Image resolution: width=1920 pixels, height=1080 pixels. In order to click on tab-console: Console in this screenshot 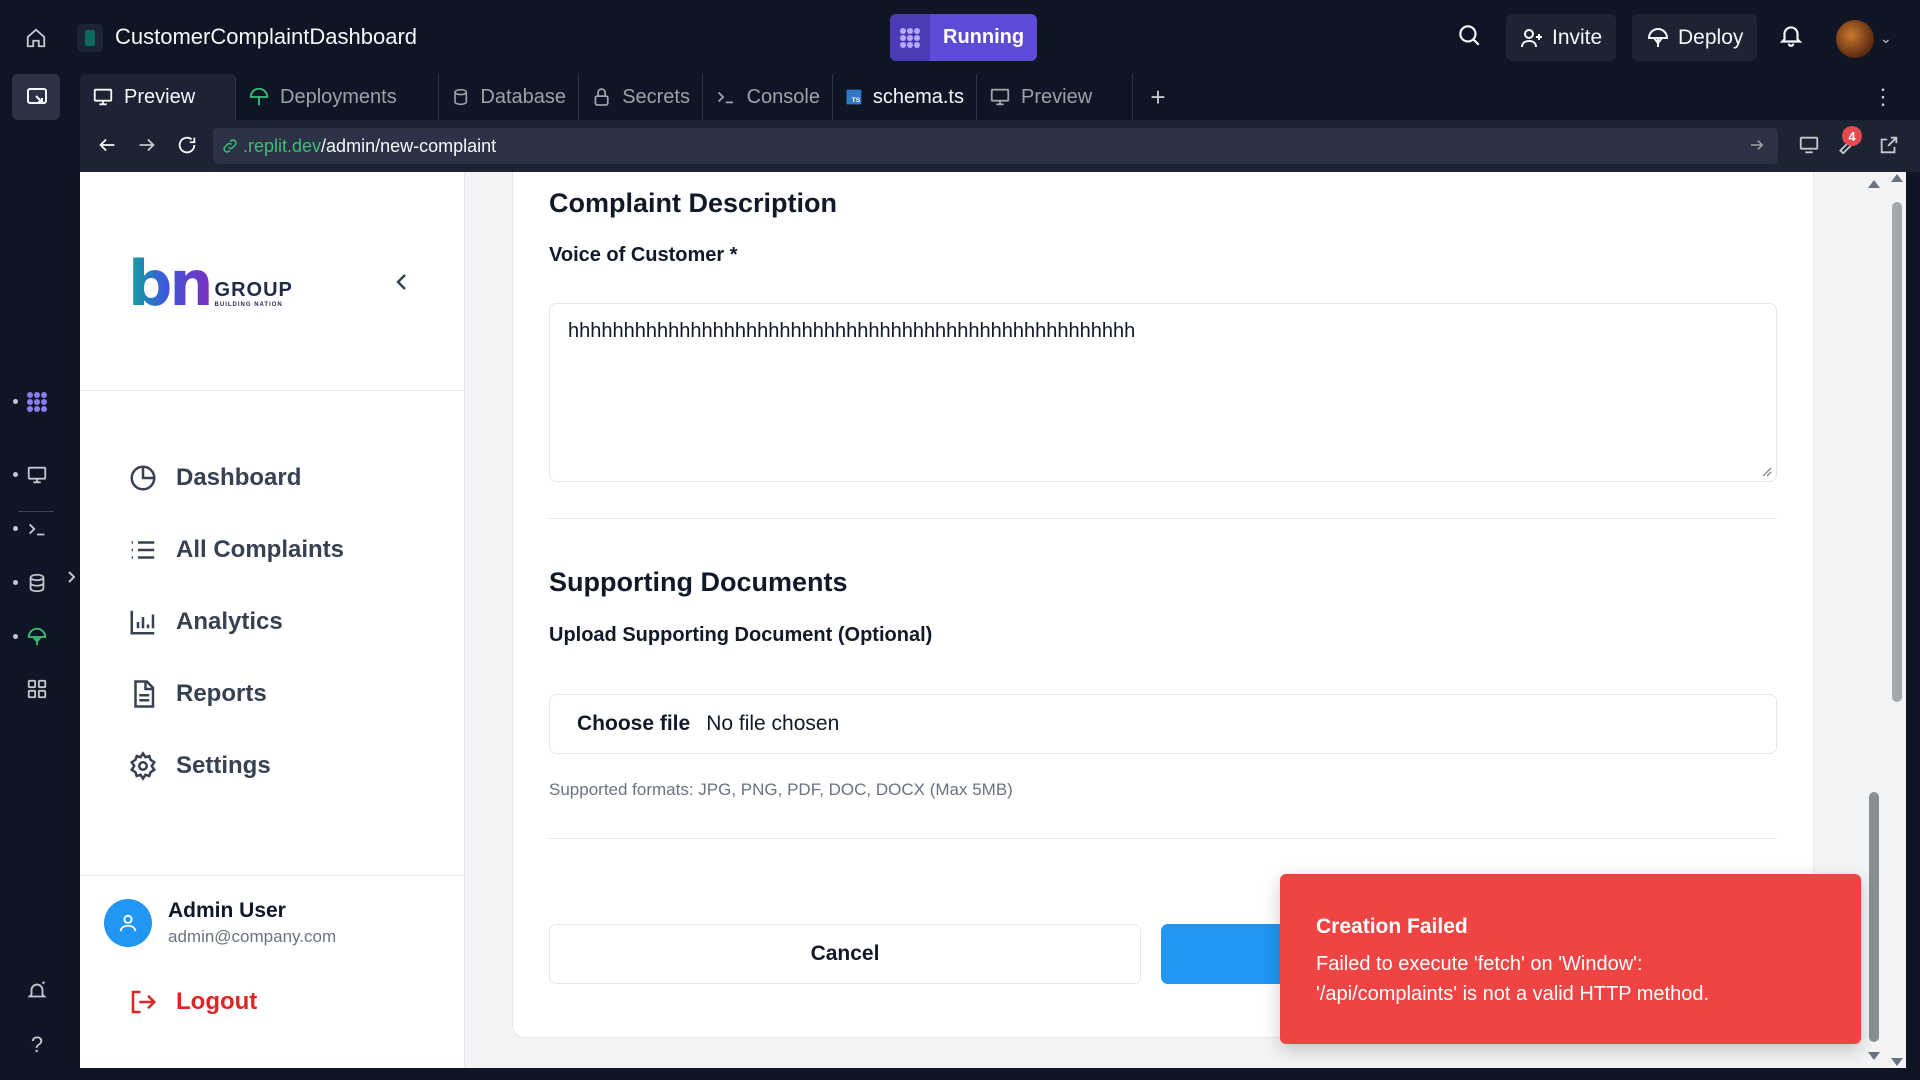, I will do `click(768, 97)`.